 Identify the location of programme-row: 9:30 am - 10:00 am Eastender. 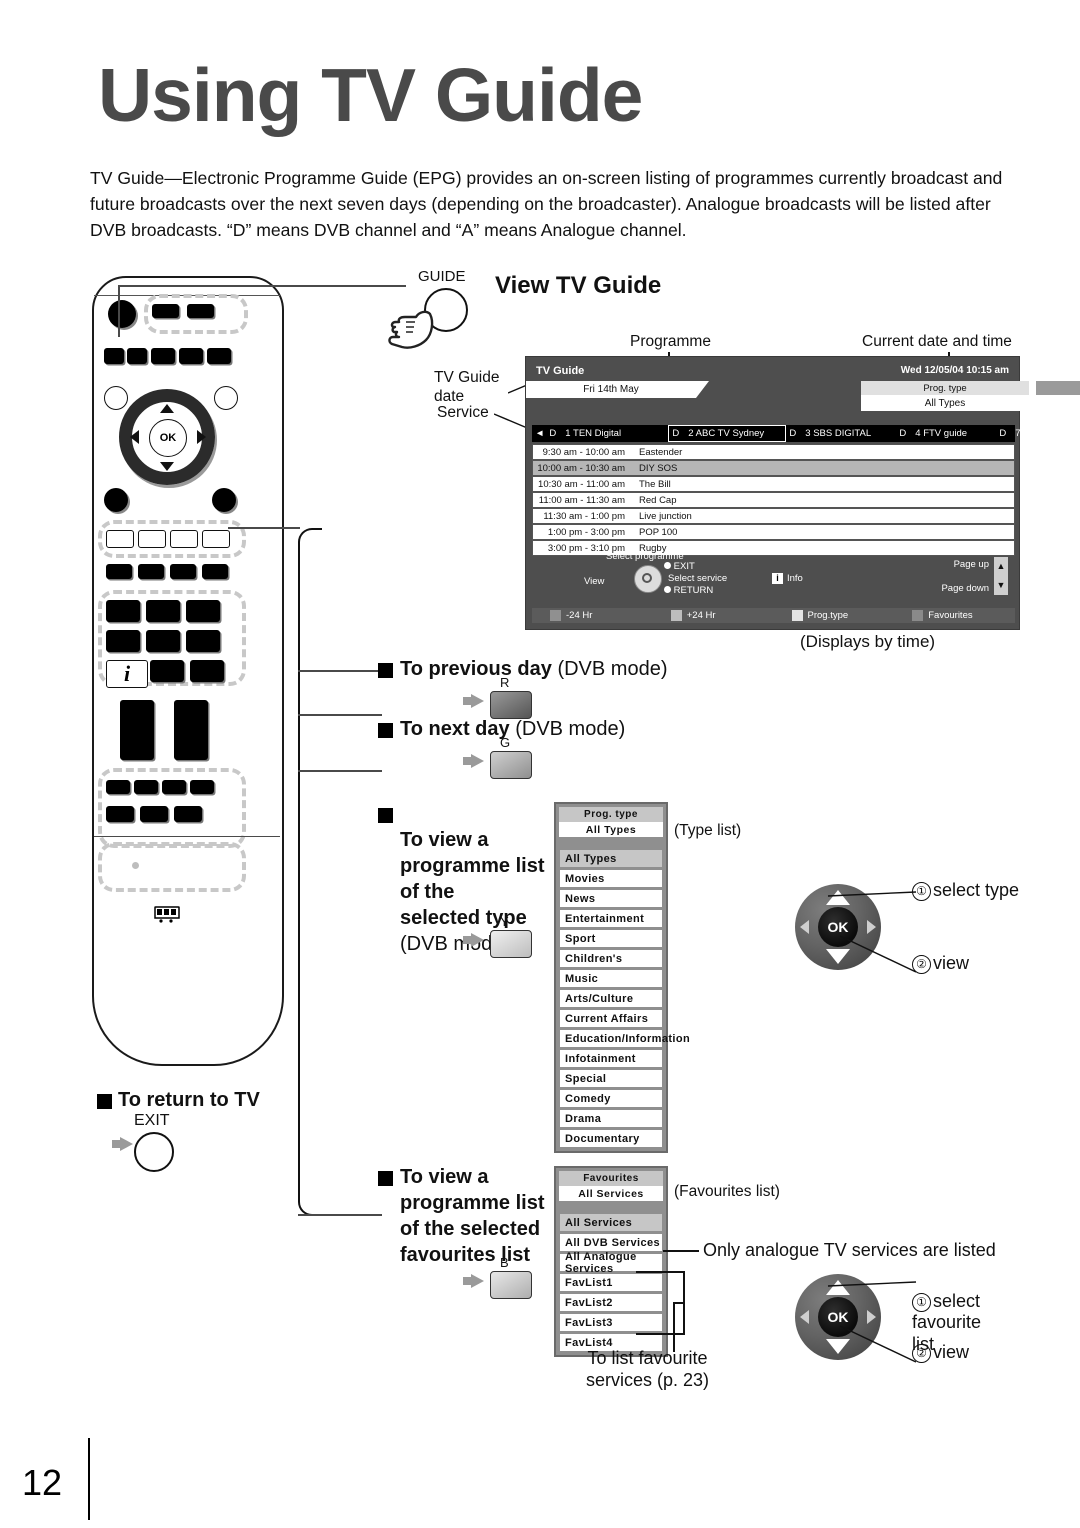
(773, 452).